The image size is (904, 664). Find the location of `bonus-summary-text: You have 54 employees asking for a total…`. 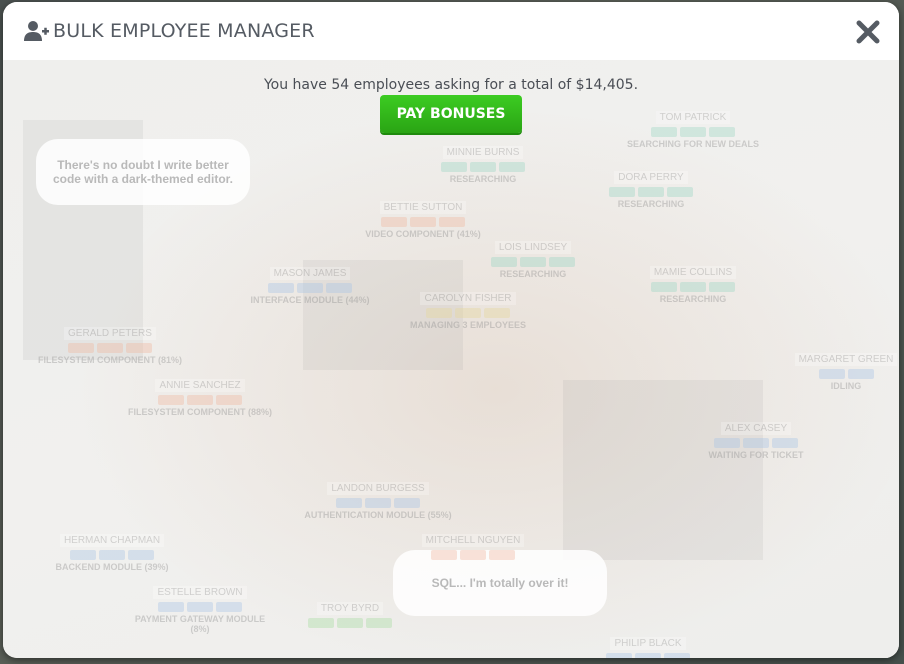

bonus-summary-text: You have 54 employees asking for a total… is located at coordinates (451, 85).